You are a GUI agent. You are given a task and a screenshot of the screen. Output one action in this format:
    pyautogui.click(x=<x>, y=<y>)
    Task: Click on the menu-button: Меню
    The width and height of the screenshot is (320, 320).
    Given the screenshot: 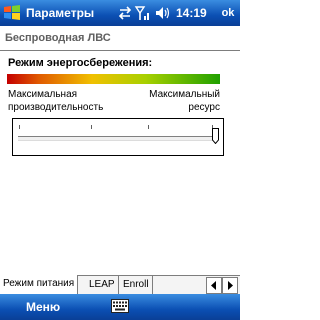 What is the action you would take?
    pyautogui.click(x=43, y=307)
    